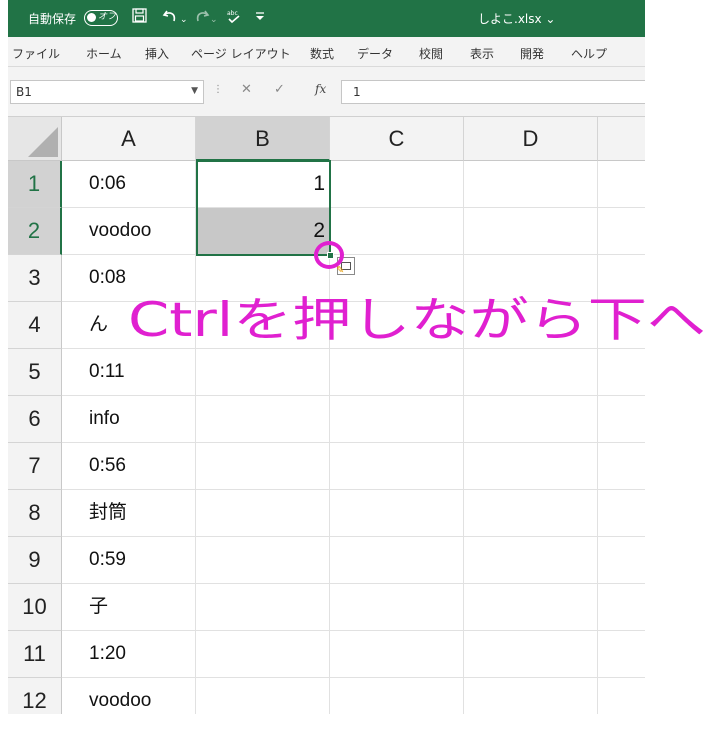  What do you see at coordinates (170, 18) in the screenshot?
I see `undo-icon` at bounding box center [170, 18].